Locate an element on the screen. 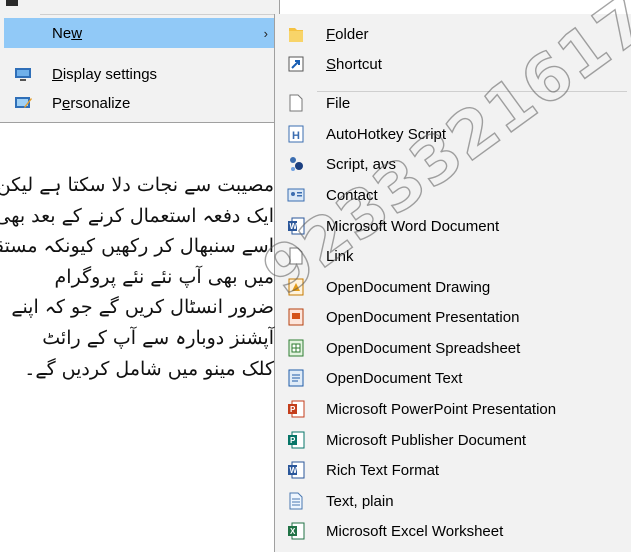  svg-text: X is located at coordinates (293, 531).